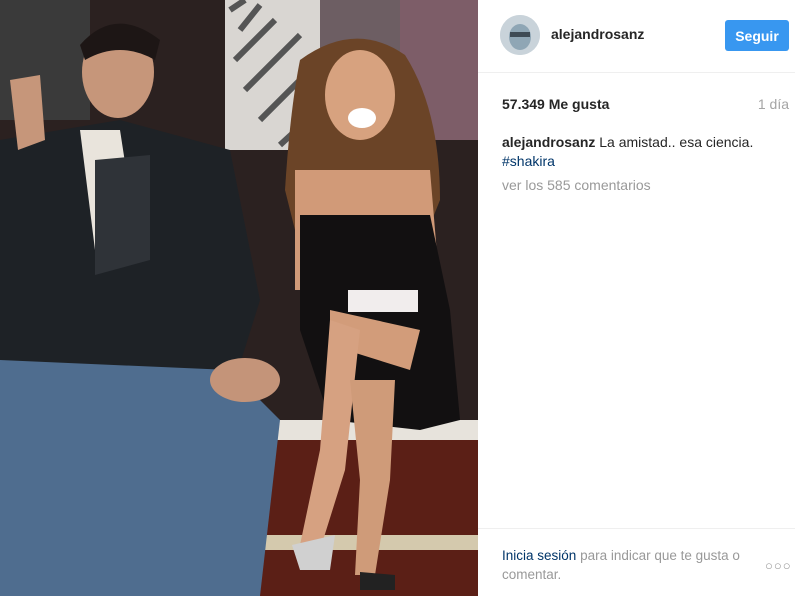 This screenshot has width=795, height=597. What do you see at coordinates (778, 565) in the screenshot?
I see `more-options-icon: ○○○` at bounding box center [778, 565].